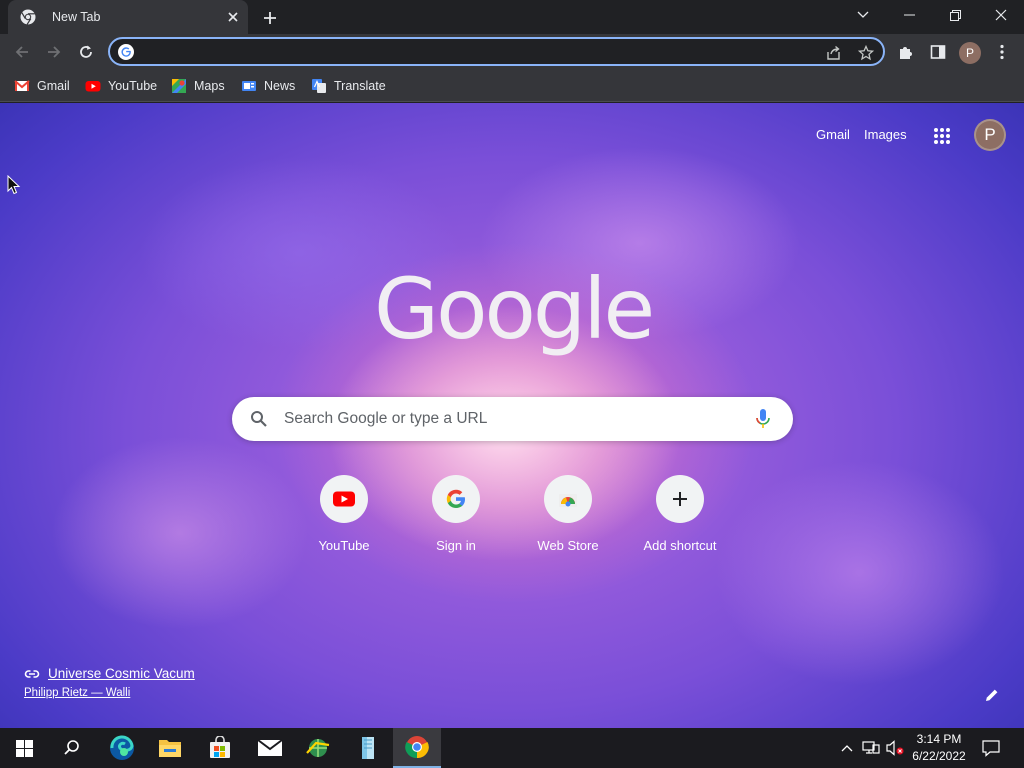 This screenshot has height=768, width=1024. I want to click on bookmark-label: Gmail, so click(53, 86).